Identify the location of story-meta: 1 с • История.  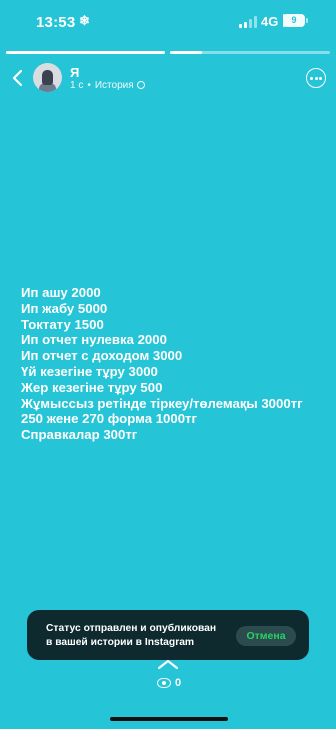
(107, 85).